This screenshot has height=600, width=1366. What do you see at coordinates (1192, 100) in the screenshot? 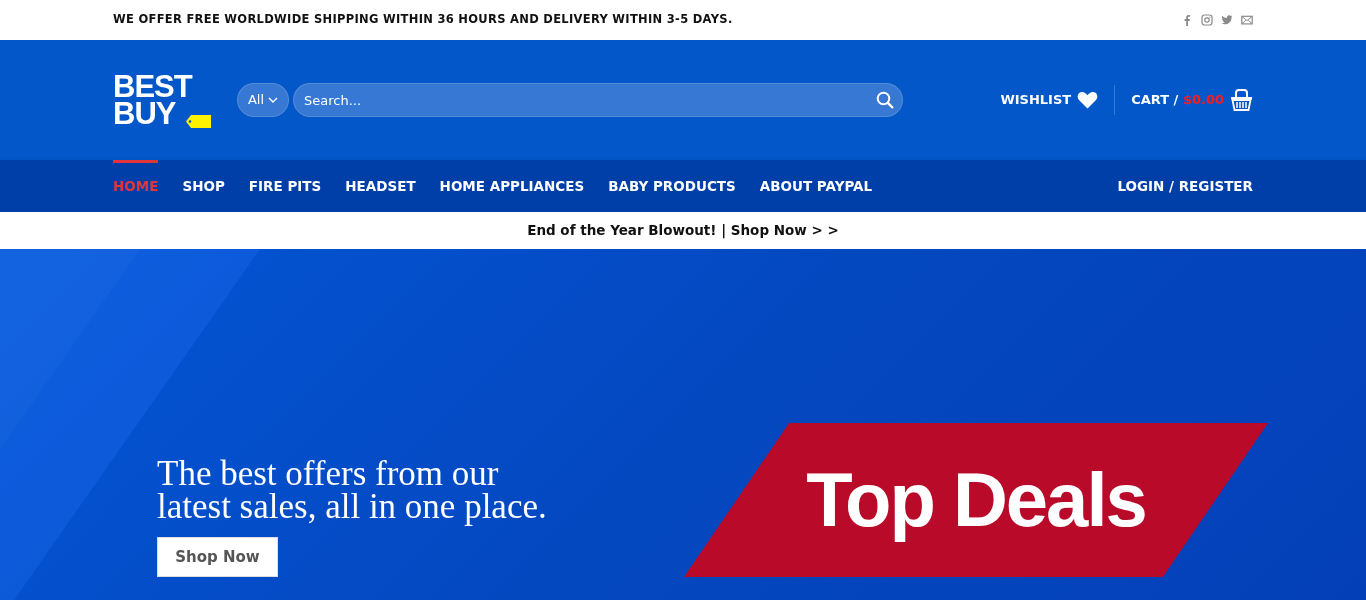
I see `cart-link: CART / $0.00` at bounding box center [1192, 100].